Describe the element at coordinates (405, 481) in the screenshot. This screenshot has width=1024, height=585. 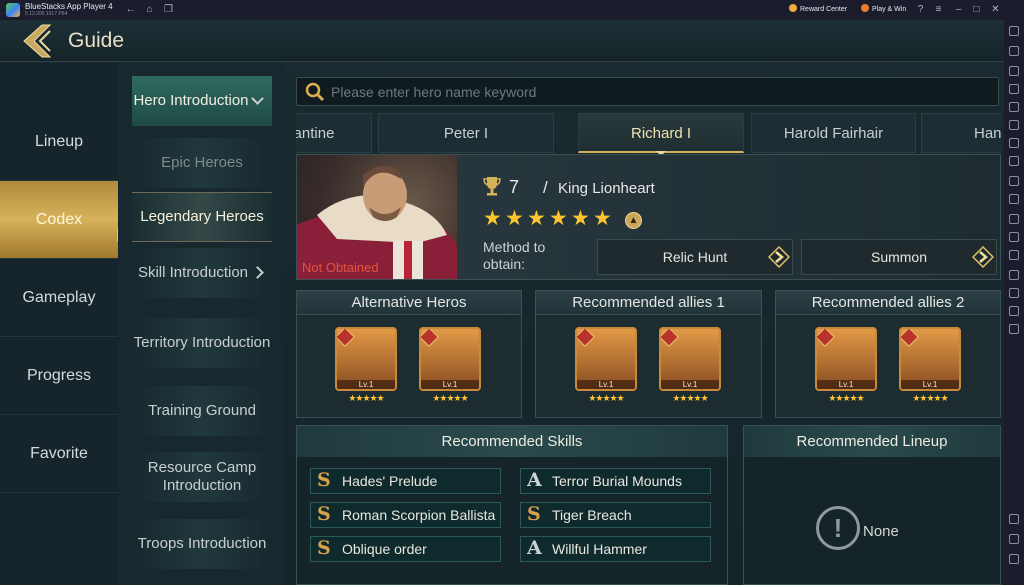
I see `skill-item: S Hades' Prelude` at that location.